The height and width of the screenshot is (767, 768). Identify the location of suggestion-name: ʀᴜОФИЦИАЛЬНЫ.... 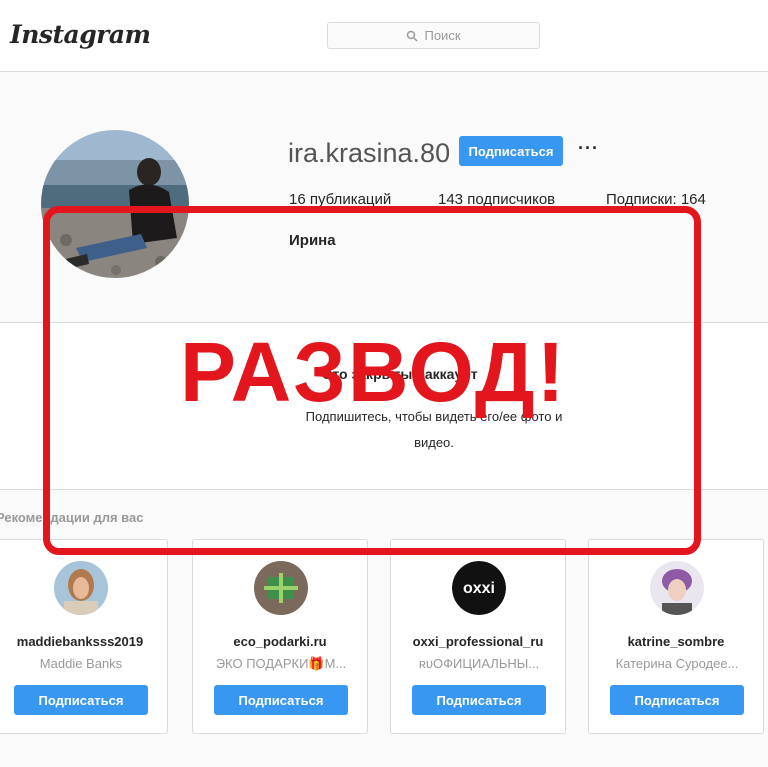
(479, 663).